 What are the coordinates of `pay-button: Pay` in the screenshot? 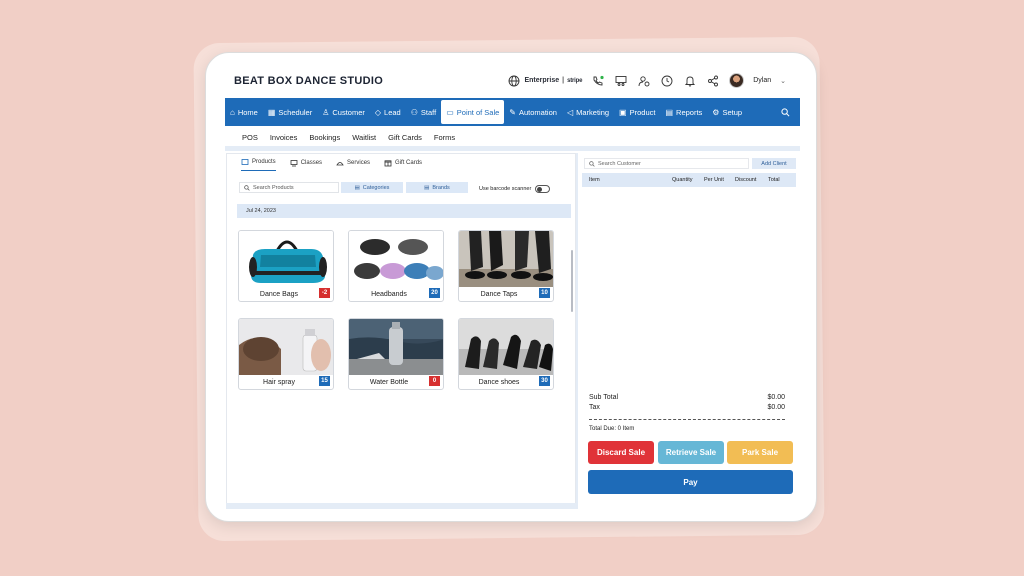 It's located at (690, 482).